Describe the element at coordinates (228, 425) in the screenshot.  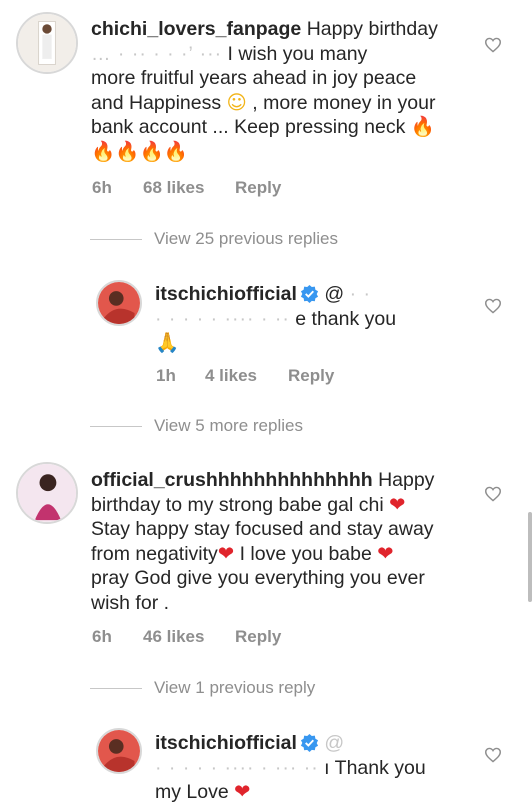
I see `view-replies-label: View 5 more replies` at that location.